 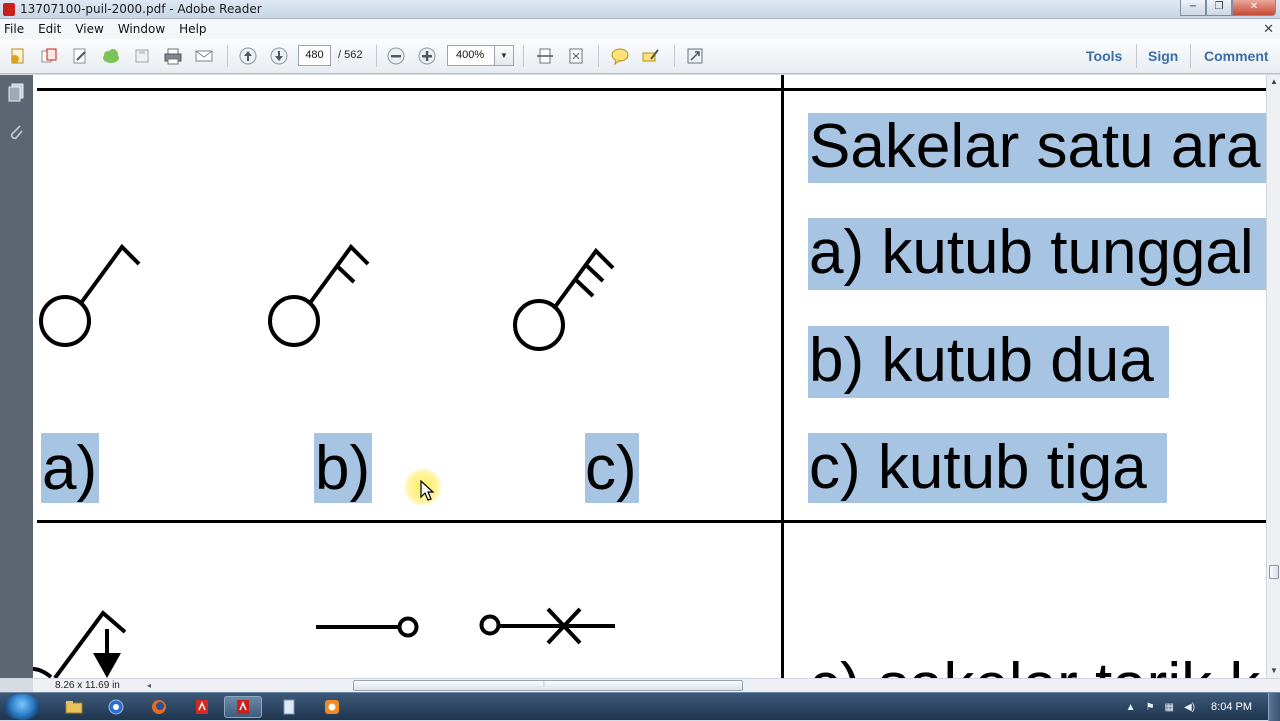 I want to click on contact-cross-symbol, so click(x=547, y=626).